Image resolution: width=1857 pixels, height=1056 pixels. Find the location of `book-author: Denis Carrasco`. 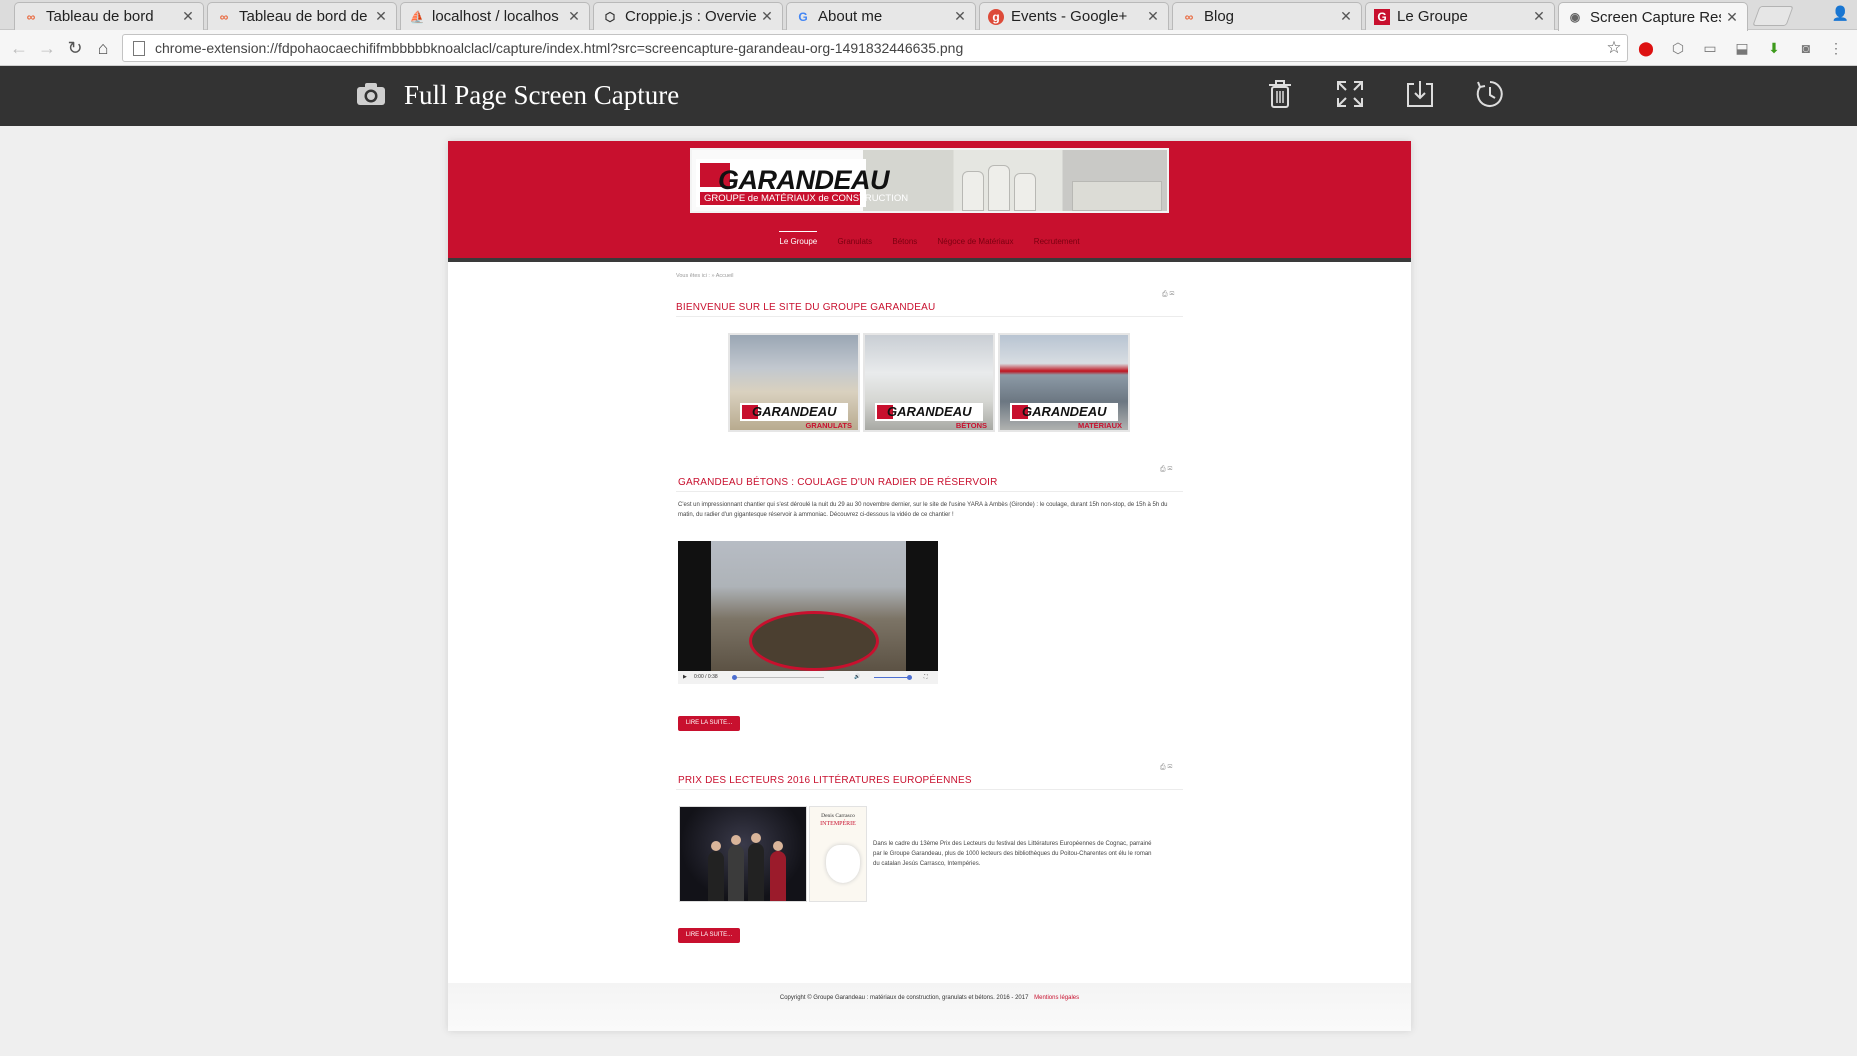

book-author: Denis Carrasco is located at coordinates (838, 816).